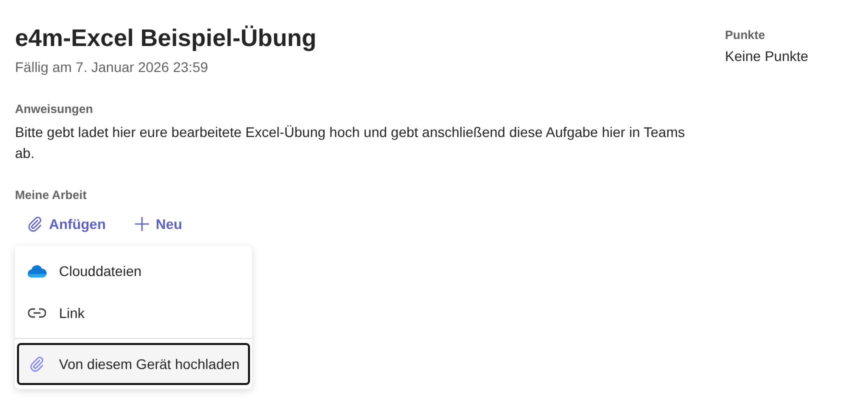  Describe the element at coordinates (166, 39) in the screenshot. I see `assignment-title: e4m-Excel Beispiel-Übung` at that location.